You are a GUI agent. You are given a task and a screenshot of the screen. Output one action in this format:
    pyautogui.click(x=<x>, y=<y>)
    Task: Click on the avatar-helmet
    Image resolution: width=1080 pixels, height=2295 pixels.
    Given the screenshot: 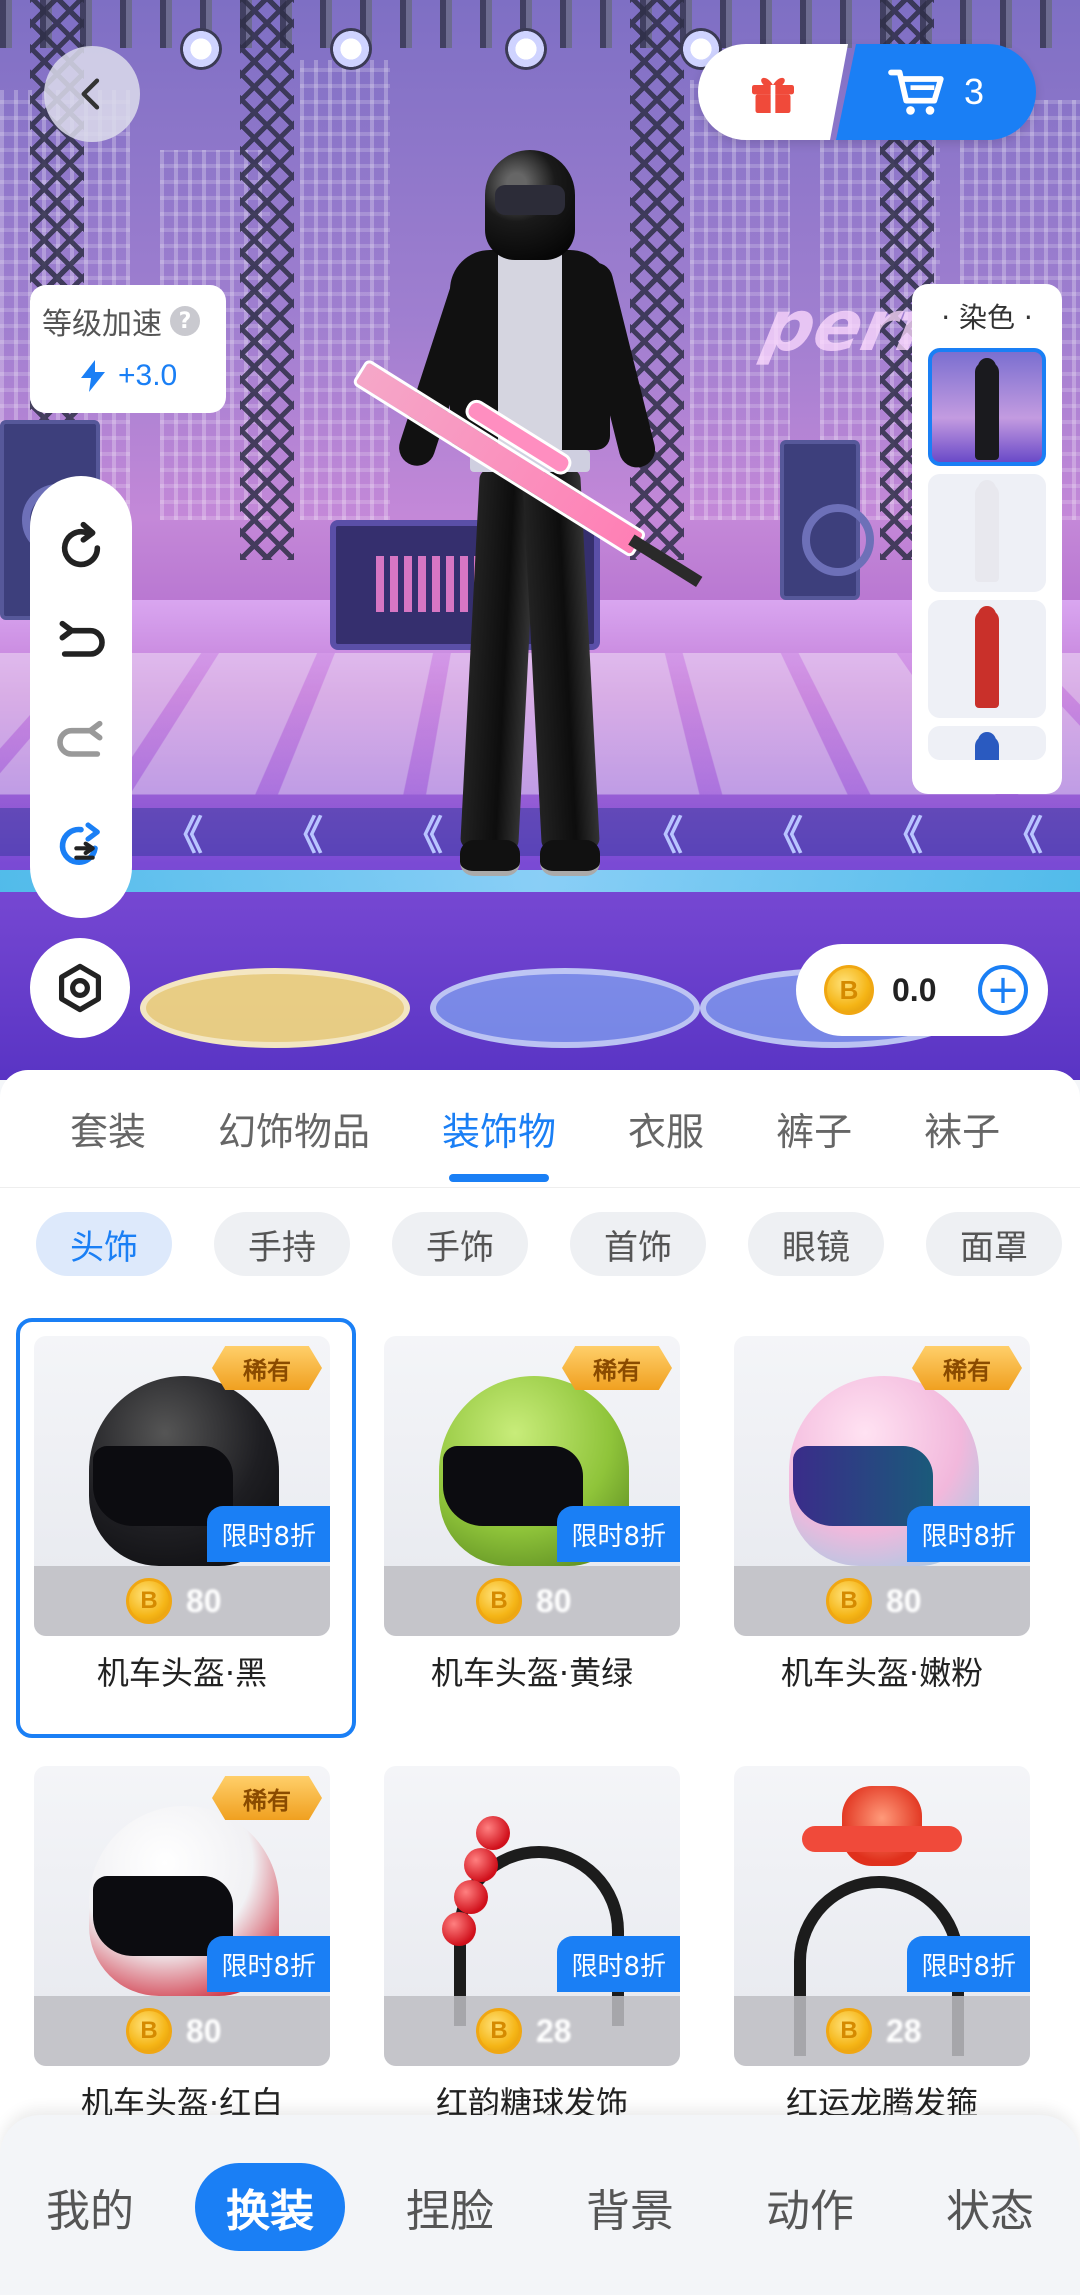 What is the action you would take?
    pyautogui.click(x=530, y=205)
    